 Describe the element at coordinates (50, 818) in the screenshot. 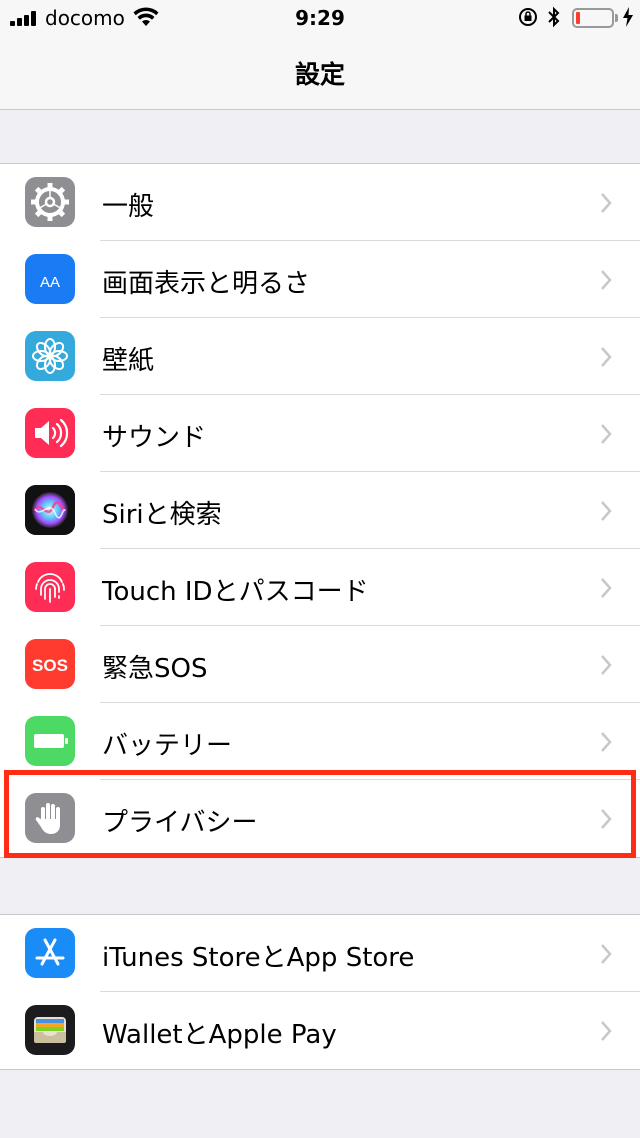

I see `hand-icon` at that location.